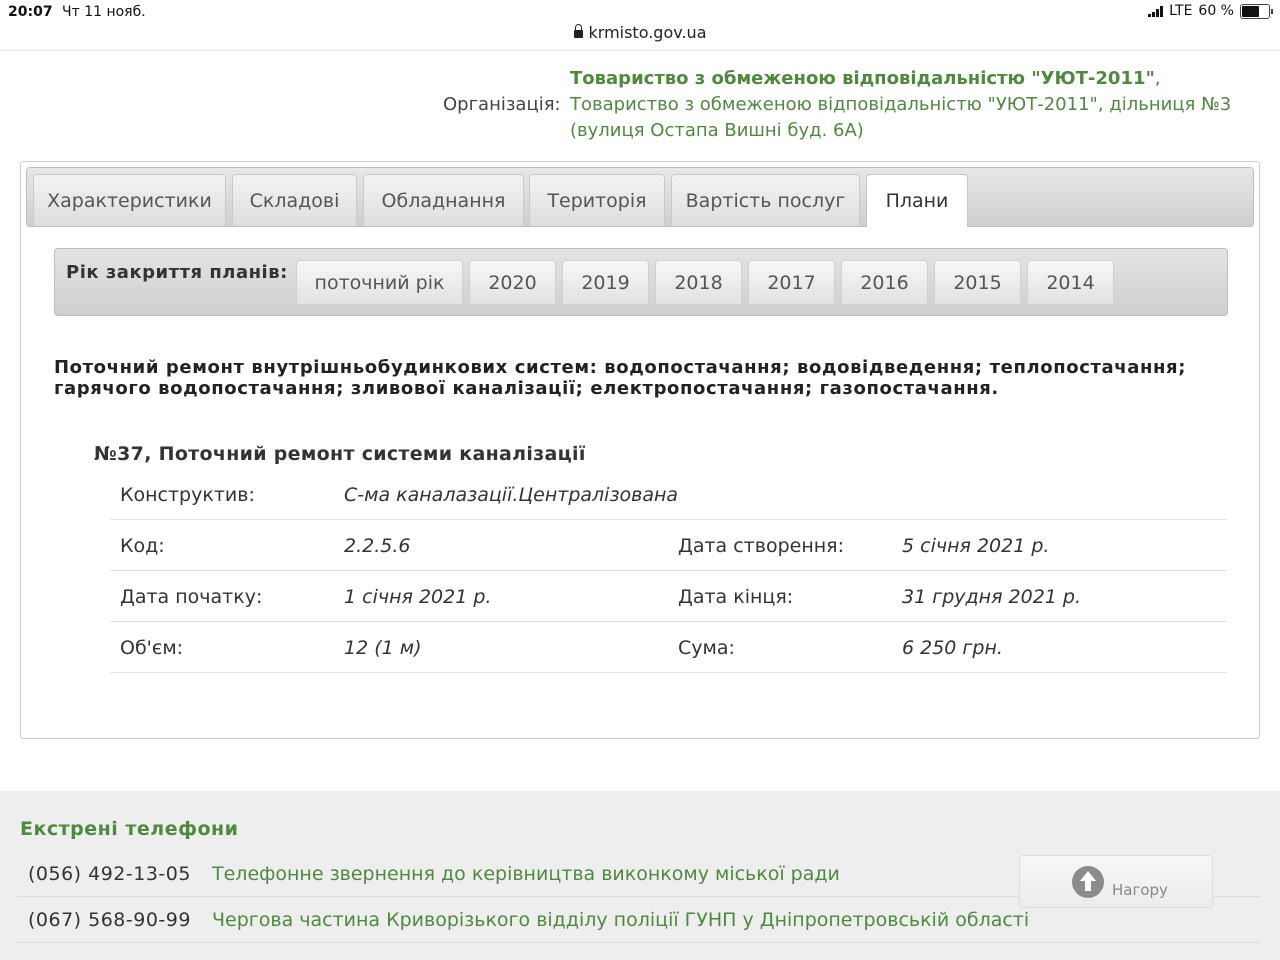 Image resolution: width=1280 pixels, height=960 pixels. Describe the element at coordinates (1216, 11) in the screenshot. I see `battery-percent: 60 %` at that location.